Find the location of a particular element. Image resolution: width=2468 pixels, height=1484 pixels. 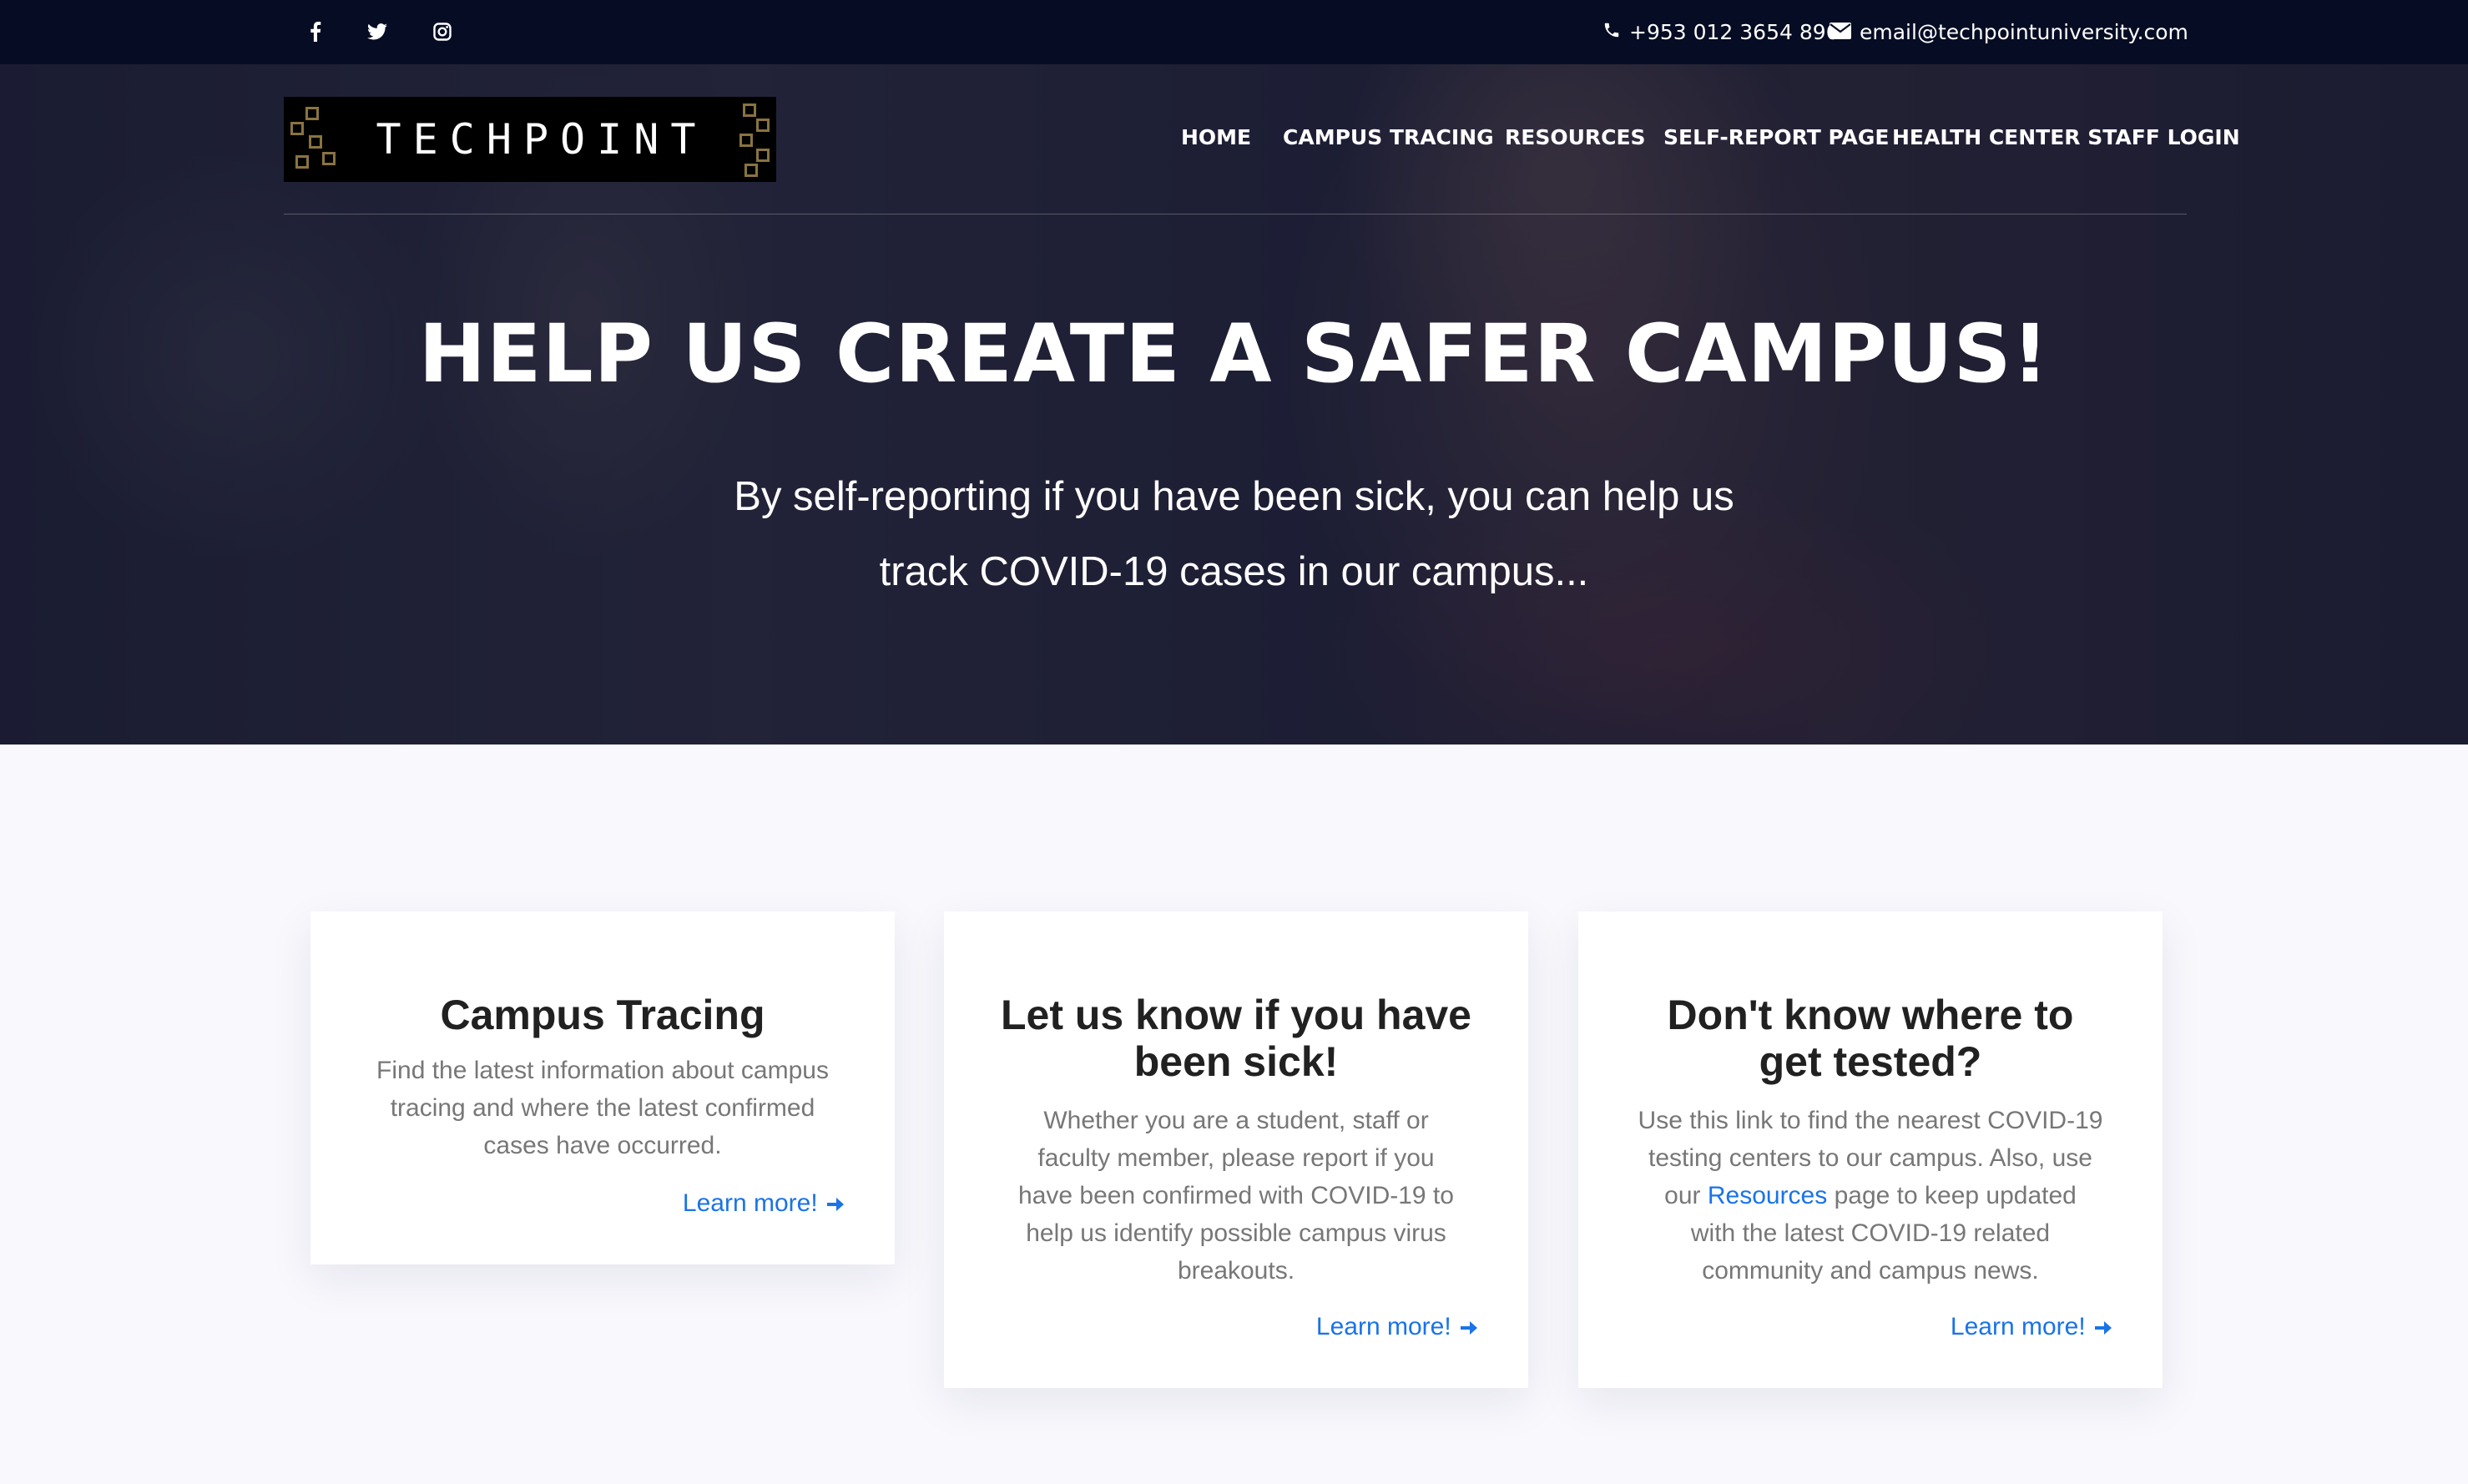

card-text-line: Whether you are a student, staff or is located at coordinates (1236, 1120).